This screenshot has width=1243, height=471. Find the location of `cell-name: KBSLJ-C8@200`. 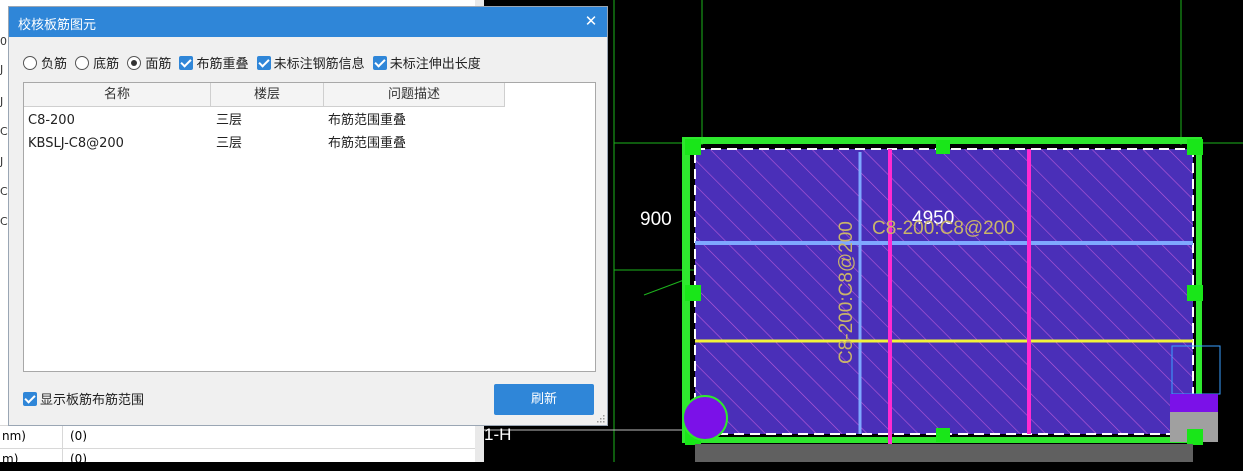

cell-name: KBSLJ-C8@200 is located at coordinates (76, 143).